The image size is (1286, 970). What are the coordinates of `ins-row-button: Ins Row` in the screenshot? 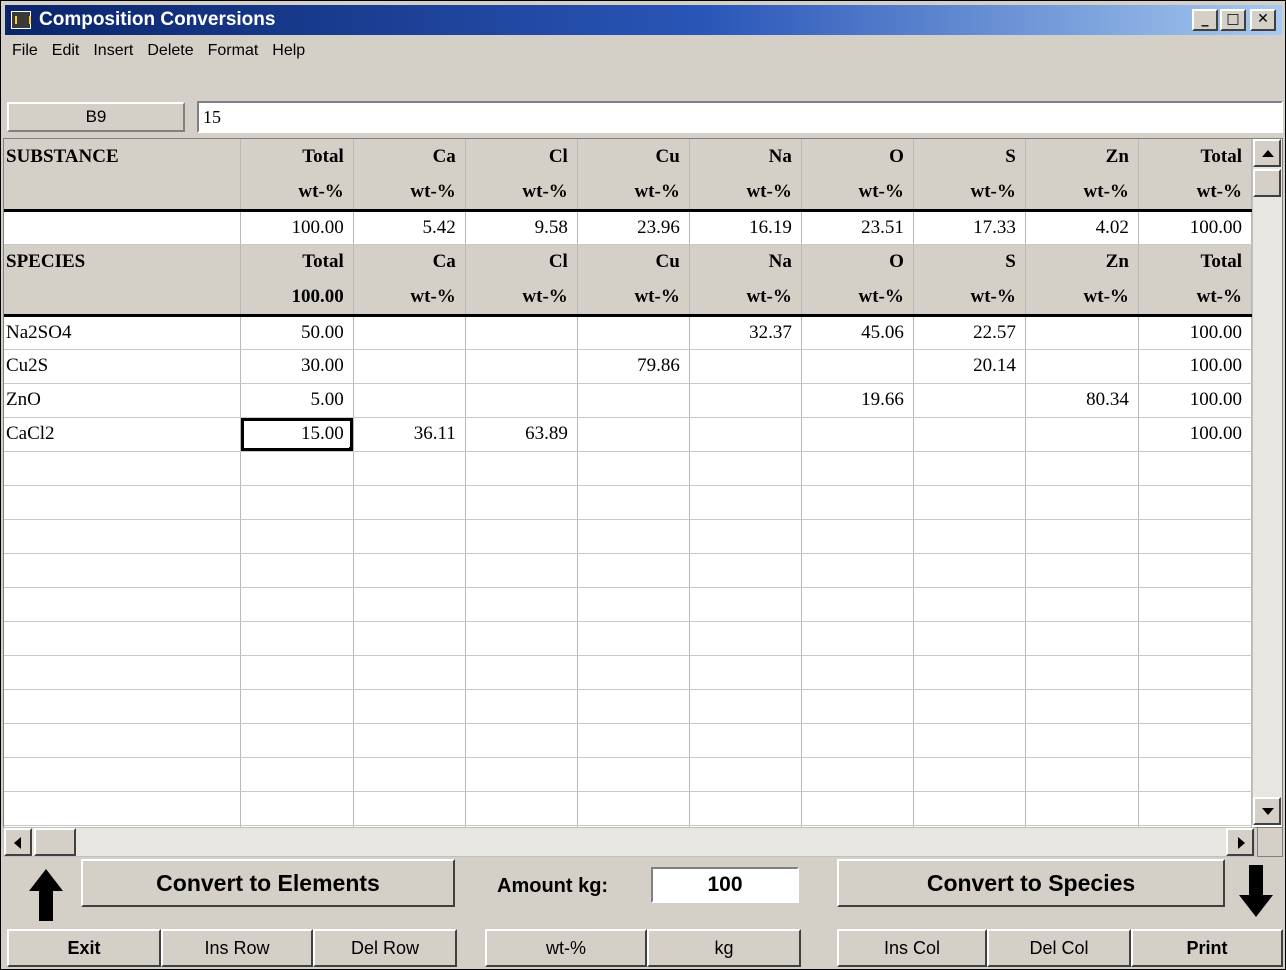 It's located at (237, 948).